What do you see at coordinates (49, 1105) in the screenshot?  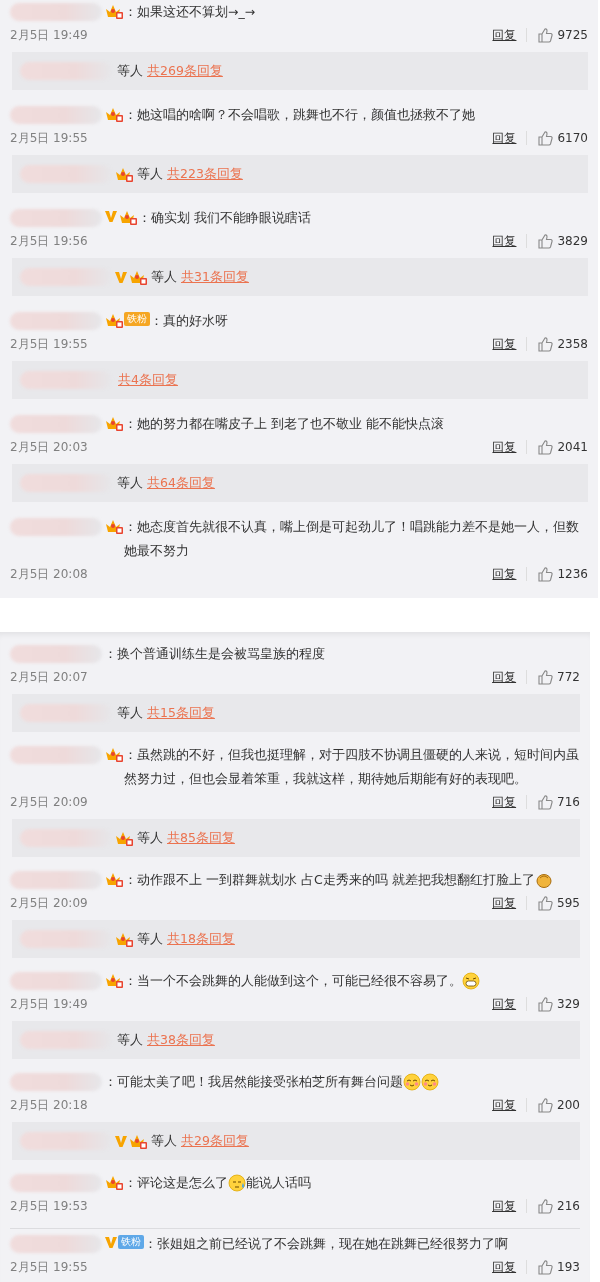 I see `timestamp: 2月5日 20:18` at bounding box center [49, 1105].